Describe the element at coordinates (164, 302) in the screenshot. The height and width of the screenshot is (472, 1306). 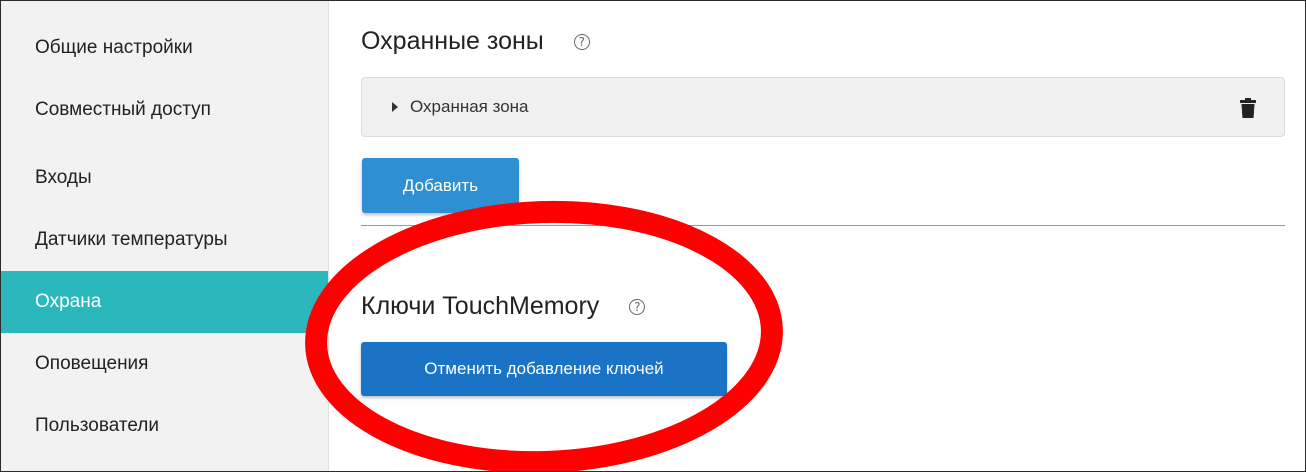
I see `sidebar-item-security: Охрана` at that location.